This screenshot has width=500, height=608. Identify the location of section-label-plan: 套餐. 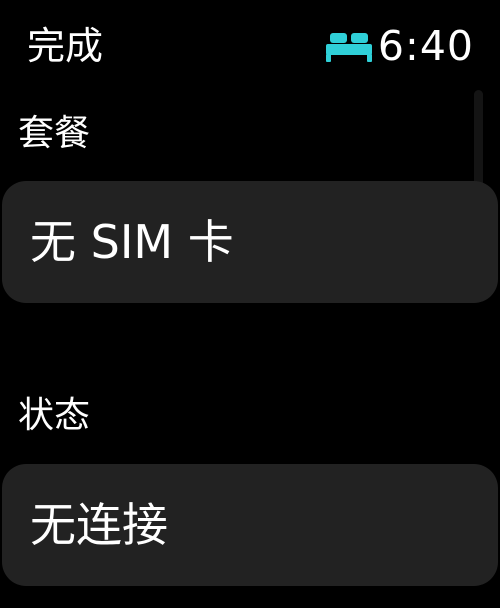
(54, 133).